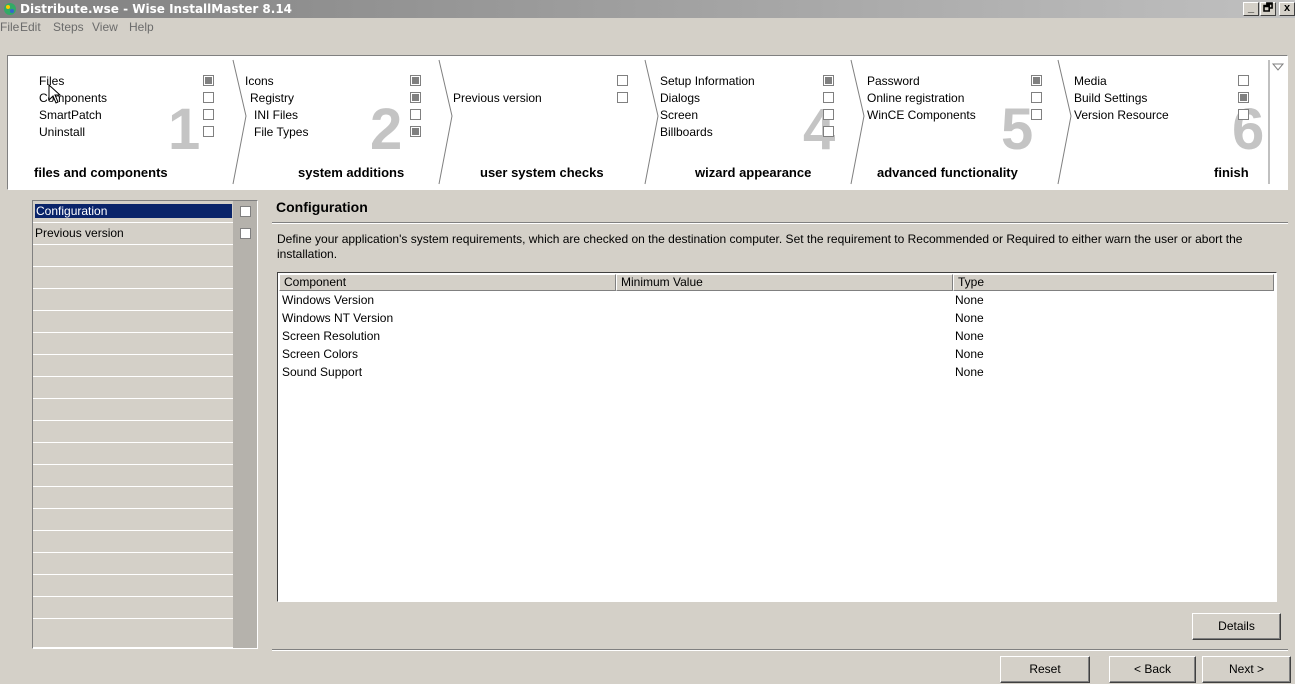 This screenshot has height=684, width=1295. I want to click on table-row: Screen Colors None, so click(776, 355).